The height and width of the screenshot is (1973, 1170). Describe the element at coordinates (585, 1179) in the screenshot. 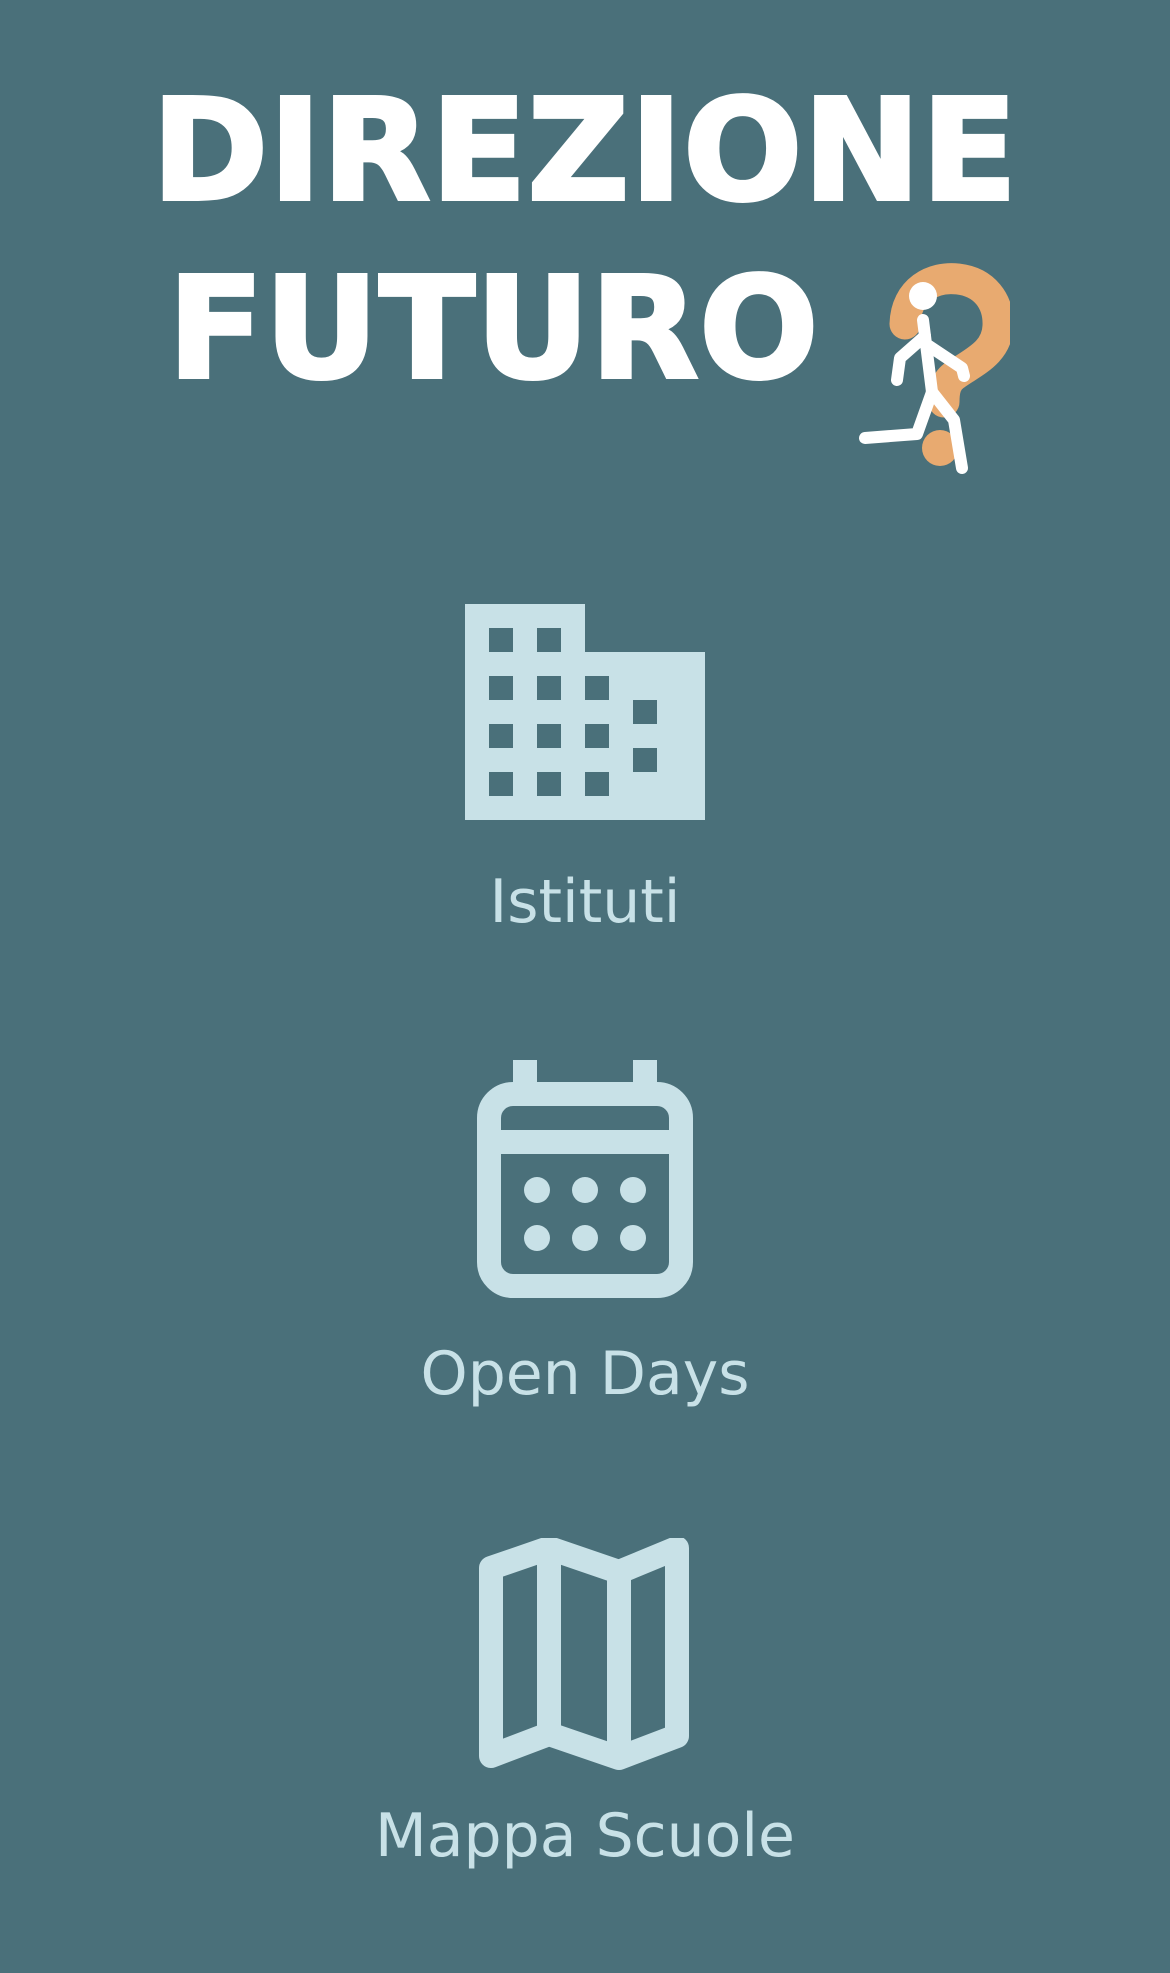

I see `calendar-icon` at that location.